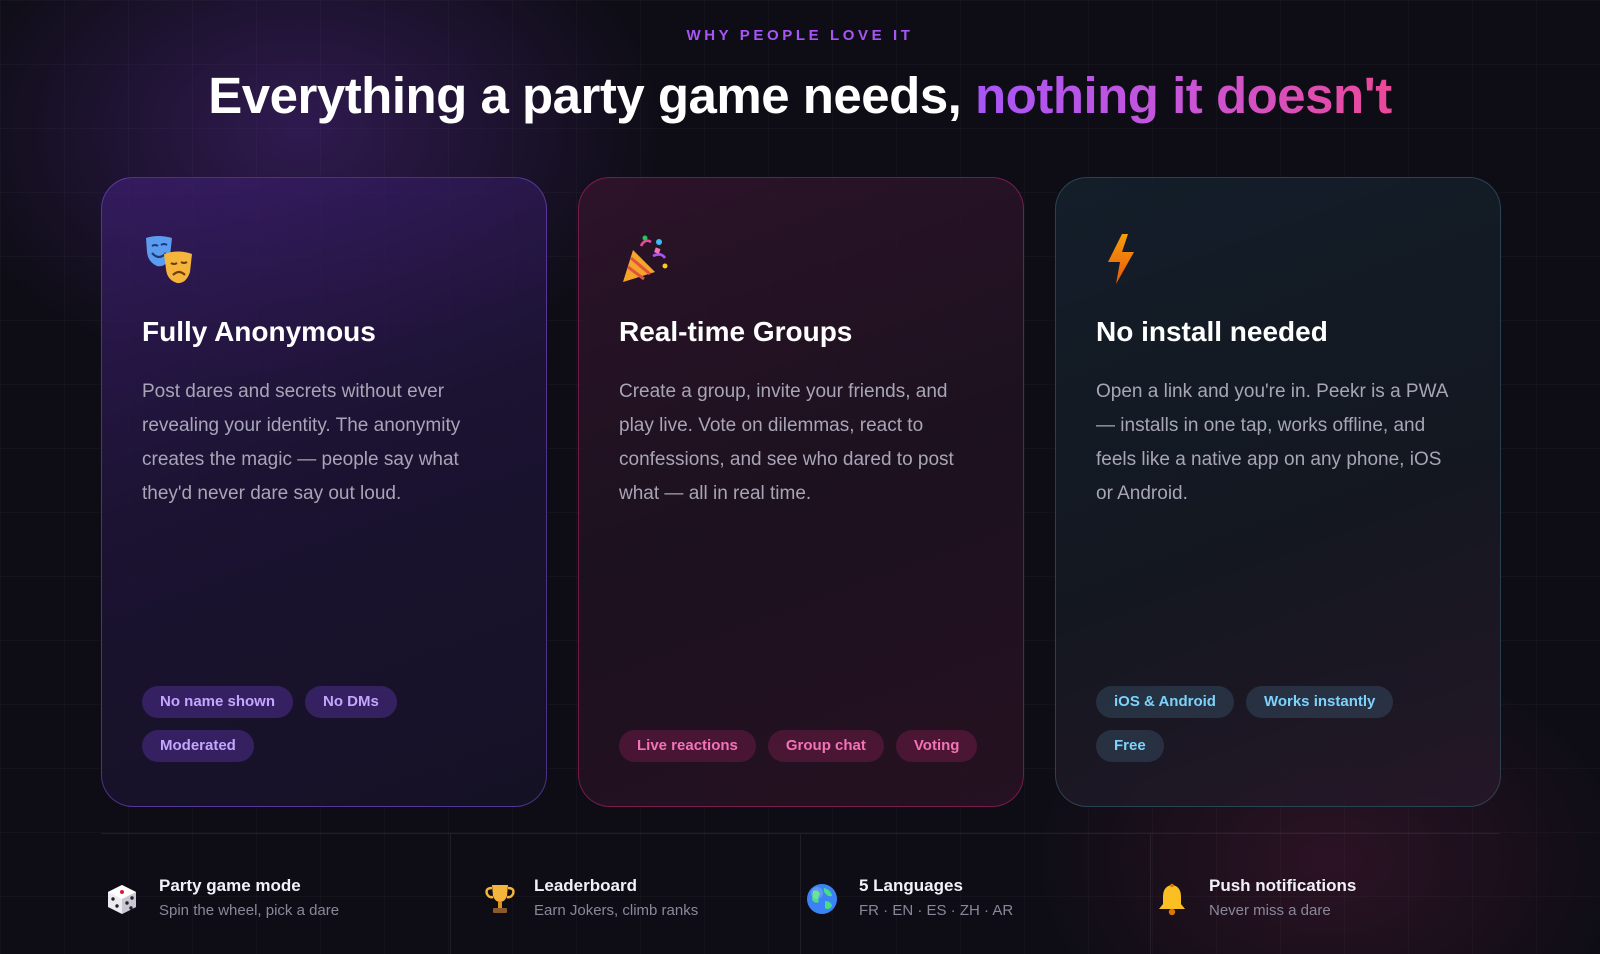 The height and width of the screenshot is (954, 1600). What do you see at coordinates (1270, 910) in the screenshot?
I see `feature-subtitle: Never miss a dare` at bounding box center [1270, 910].